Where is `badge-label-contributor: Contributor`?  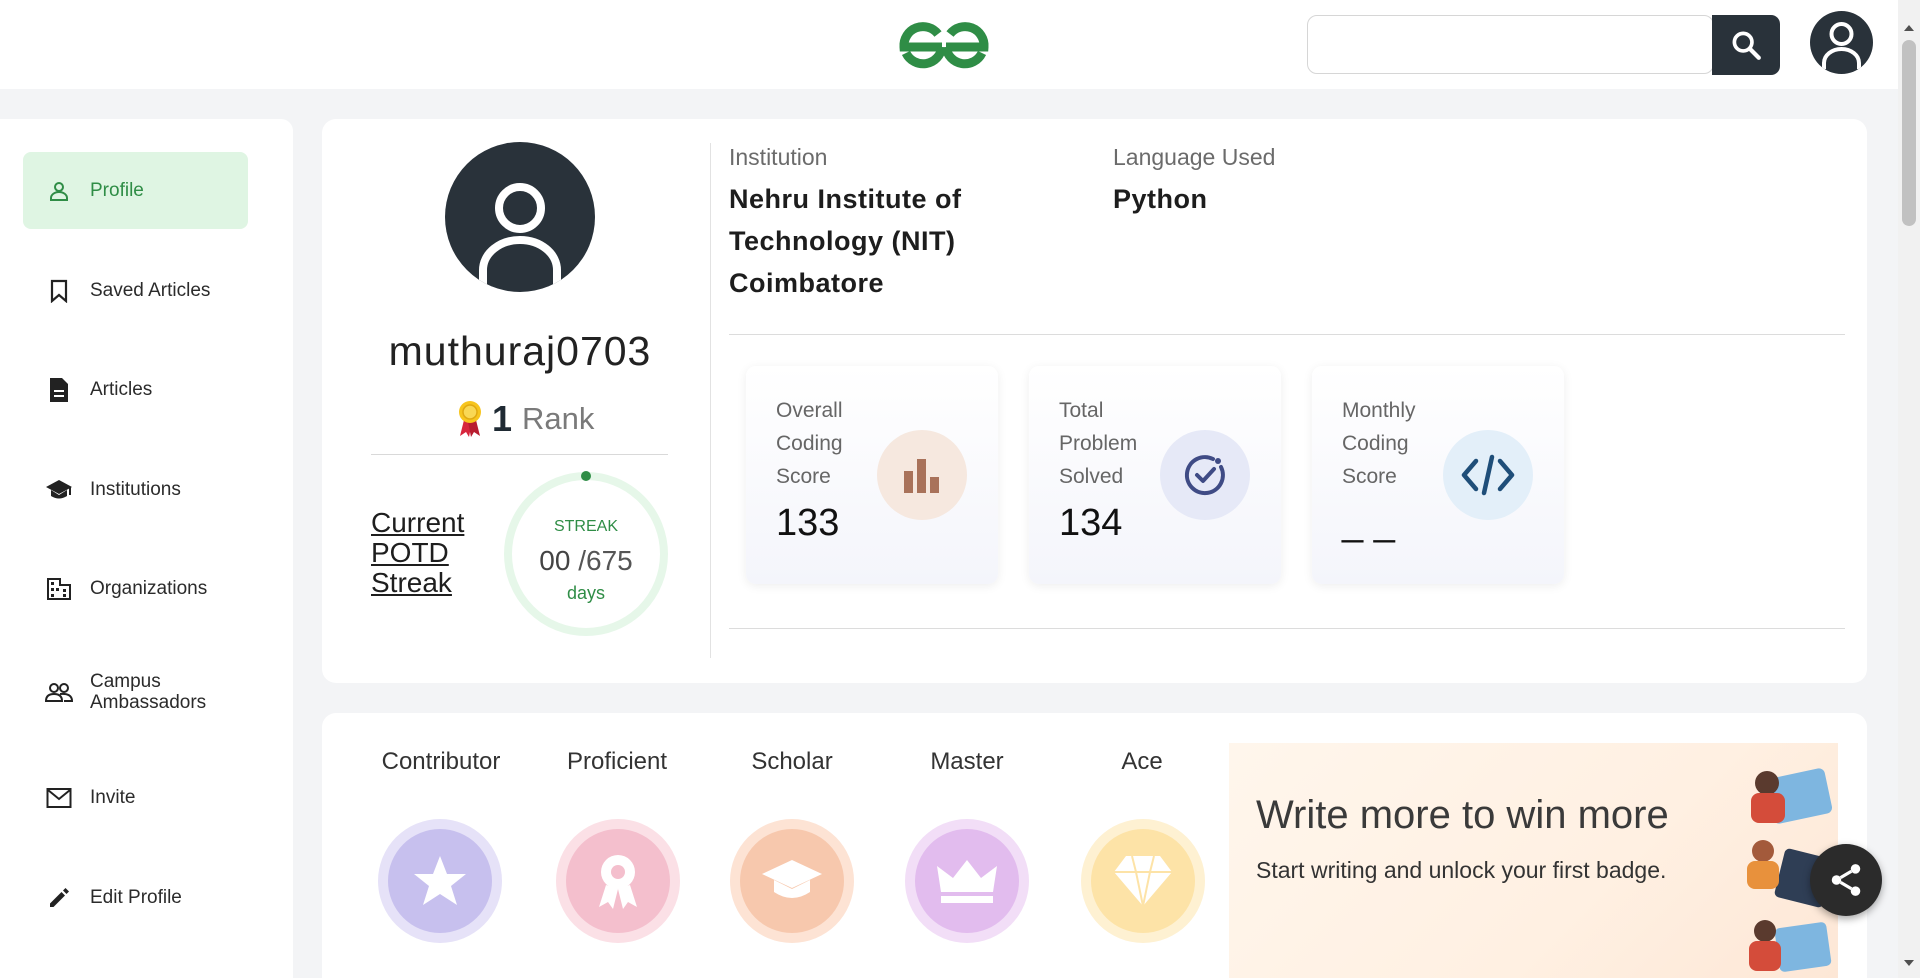 badge-label-contributor: Contributor is located at coordinates (441, 762).